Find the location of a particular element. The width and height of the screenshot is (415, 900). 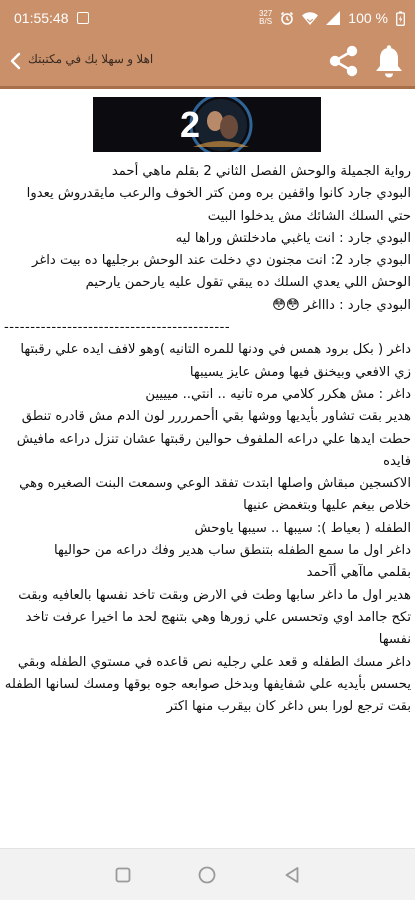

notifications-button is located at coordinates (389, 62).